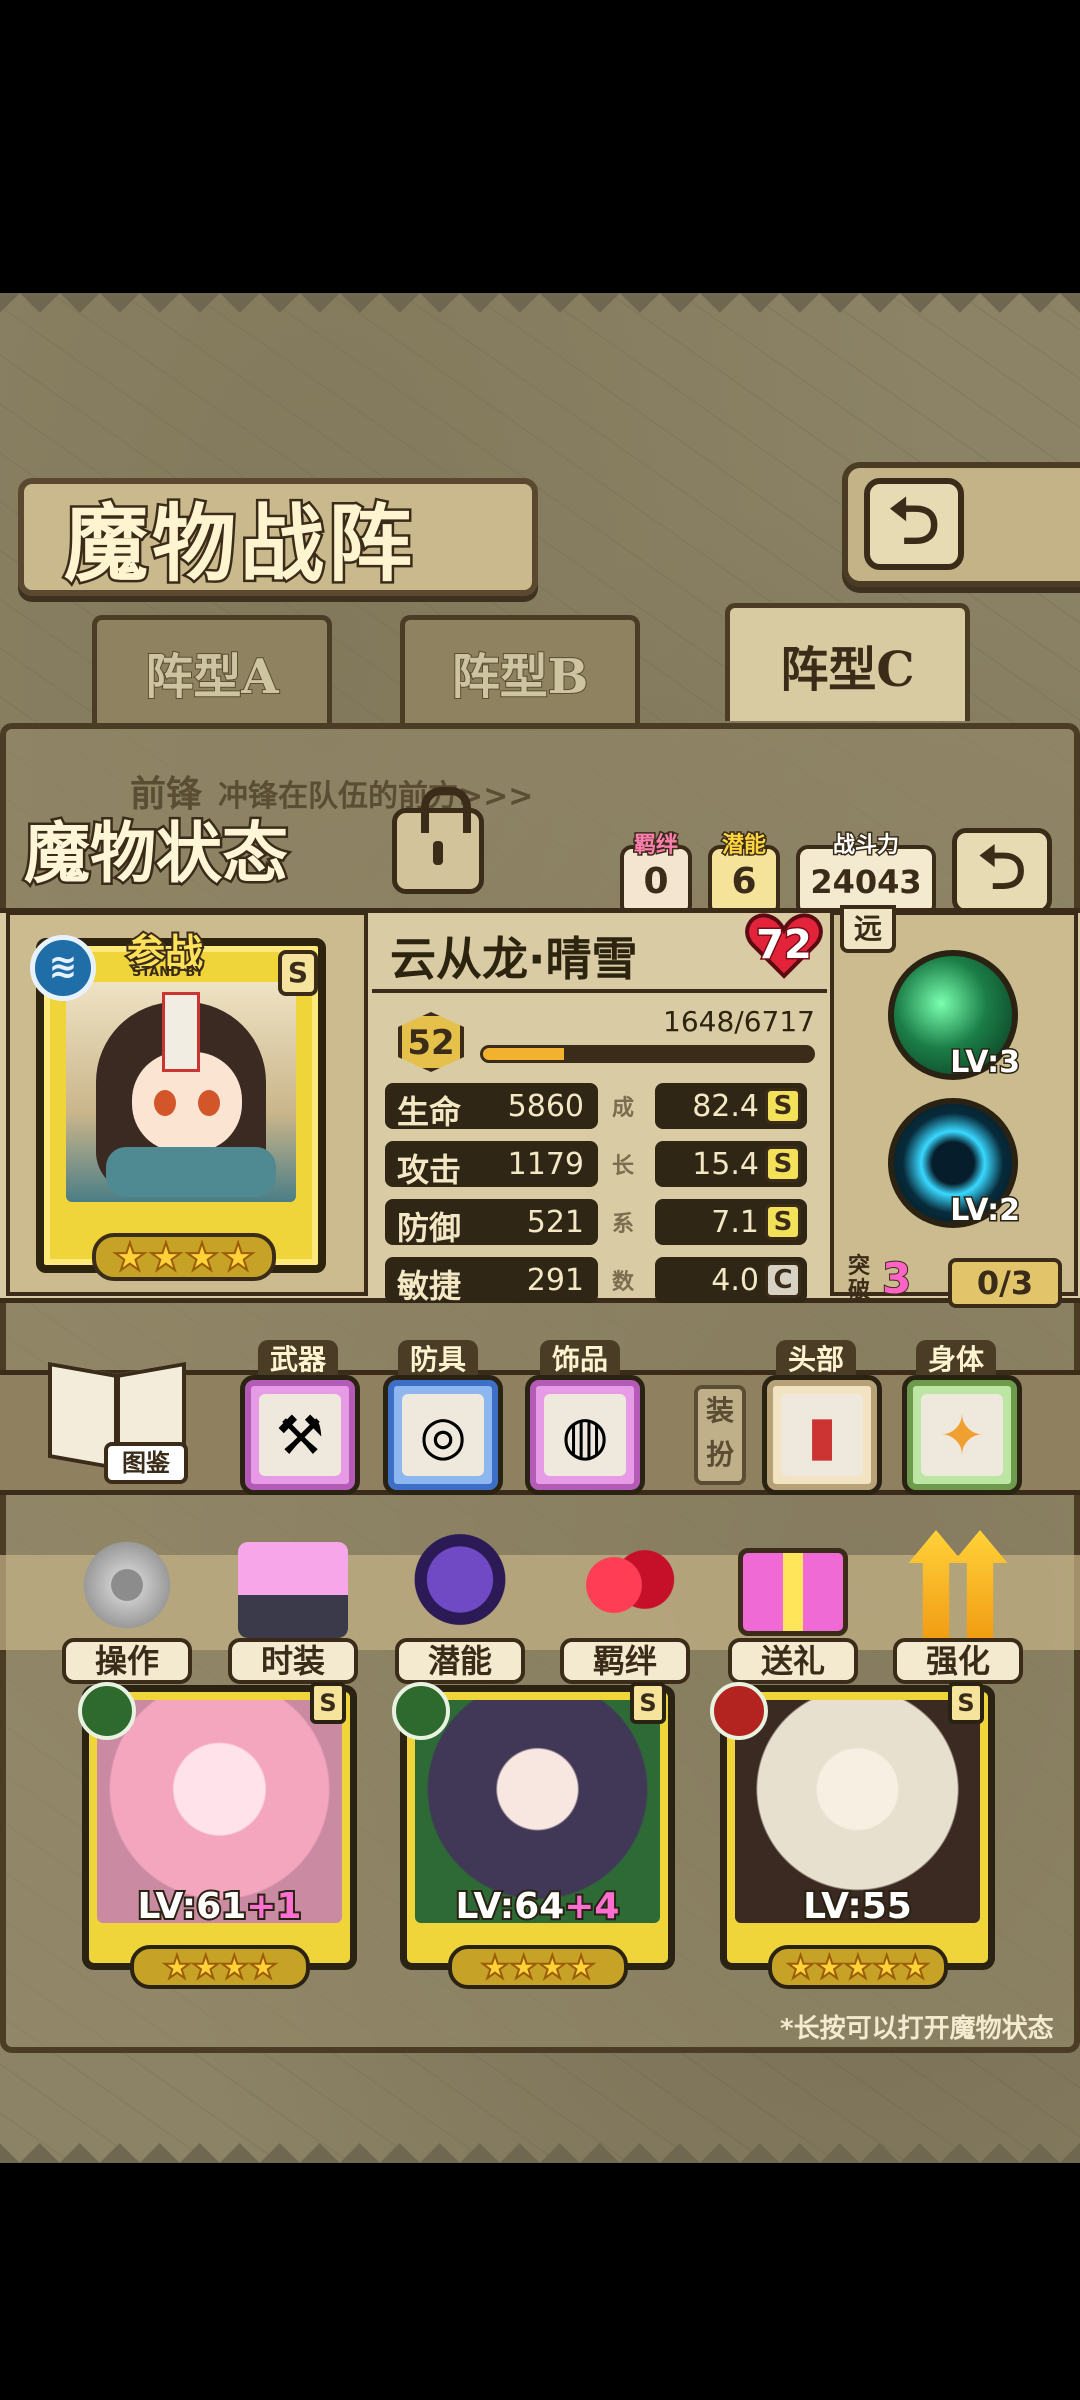  Describe the element at coordinates (793, 1607) in the screenshot. I see `action-gift-button: 送礼` at that location.